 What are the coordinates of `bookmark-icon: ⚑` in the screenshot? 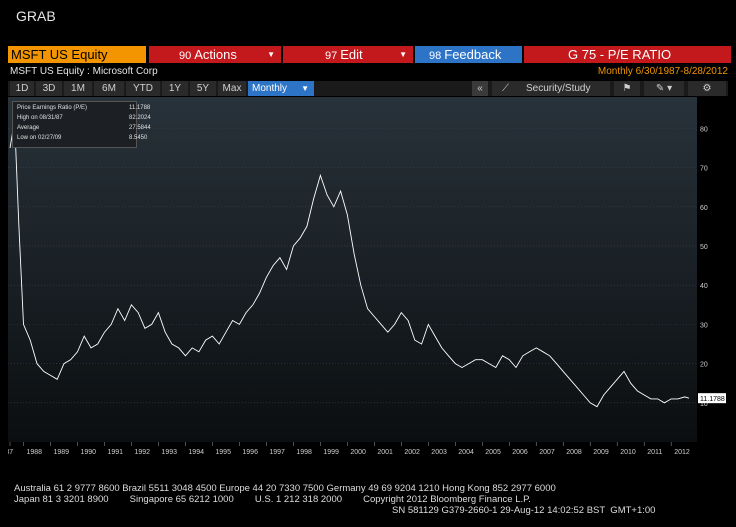 It's located at (627, 88).